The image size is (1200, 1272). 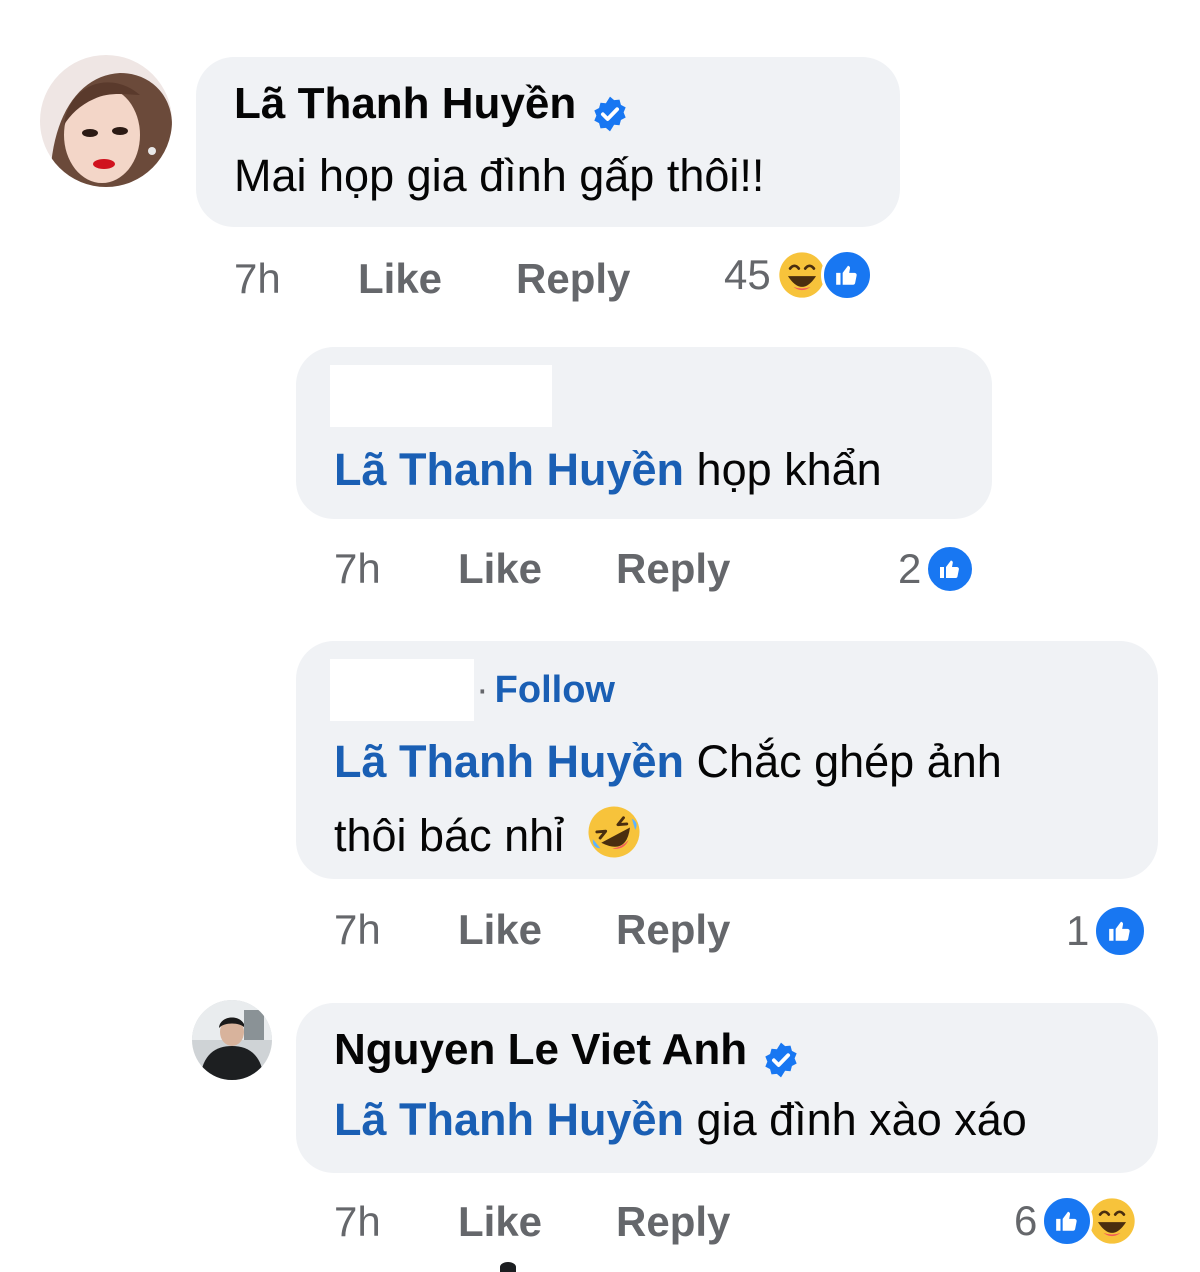 I want to click on reply-bubble: Lã Thanh Huyền họp khẩn, so click(x=644, y=433).